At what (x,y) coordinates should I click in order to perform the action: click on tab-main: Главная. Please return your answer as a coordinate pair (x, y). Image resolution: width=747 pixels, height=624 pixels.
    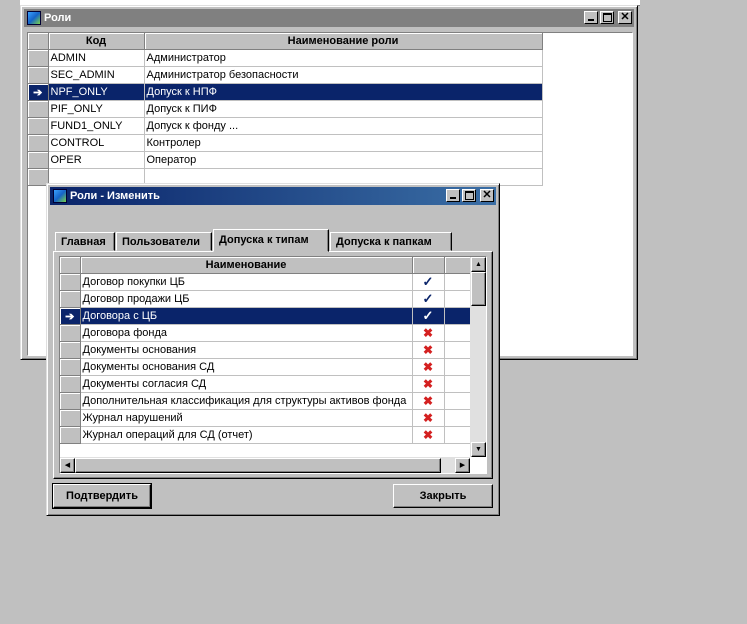
    Looking at the image, I should click on (85, 241).